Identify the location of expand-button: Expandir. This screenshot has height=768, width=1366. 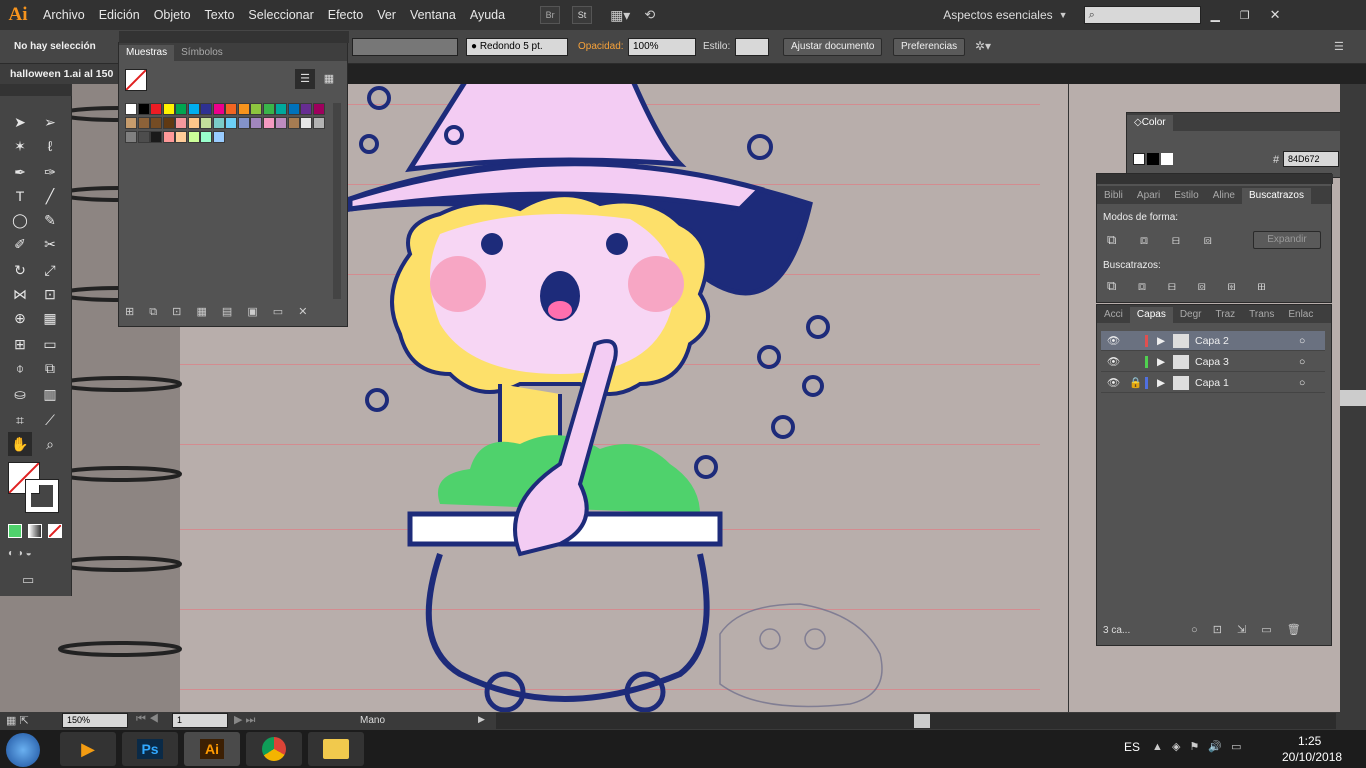
(1287, 240).